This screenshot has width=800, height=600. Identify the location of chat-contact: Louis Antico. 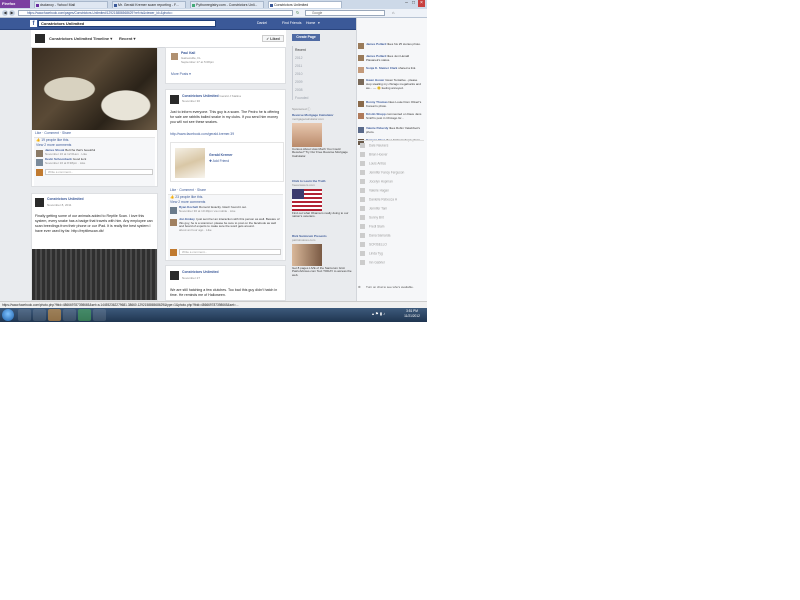
(373, 163).